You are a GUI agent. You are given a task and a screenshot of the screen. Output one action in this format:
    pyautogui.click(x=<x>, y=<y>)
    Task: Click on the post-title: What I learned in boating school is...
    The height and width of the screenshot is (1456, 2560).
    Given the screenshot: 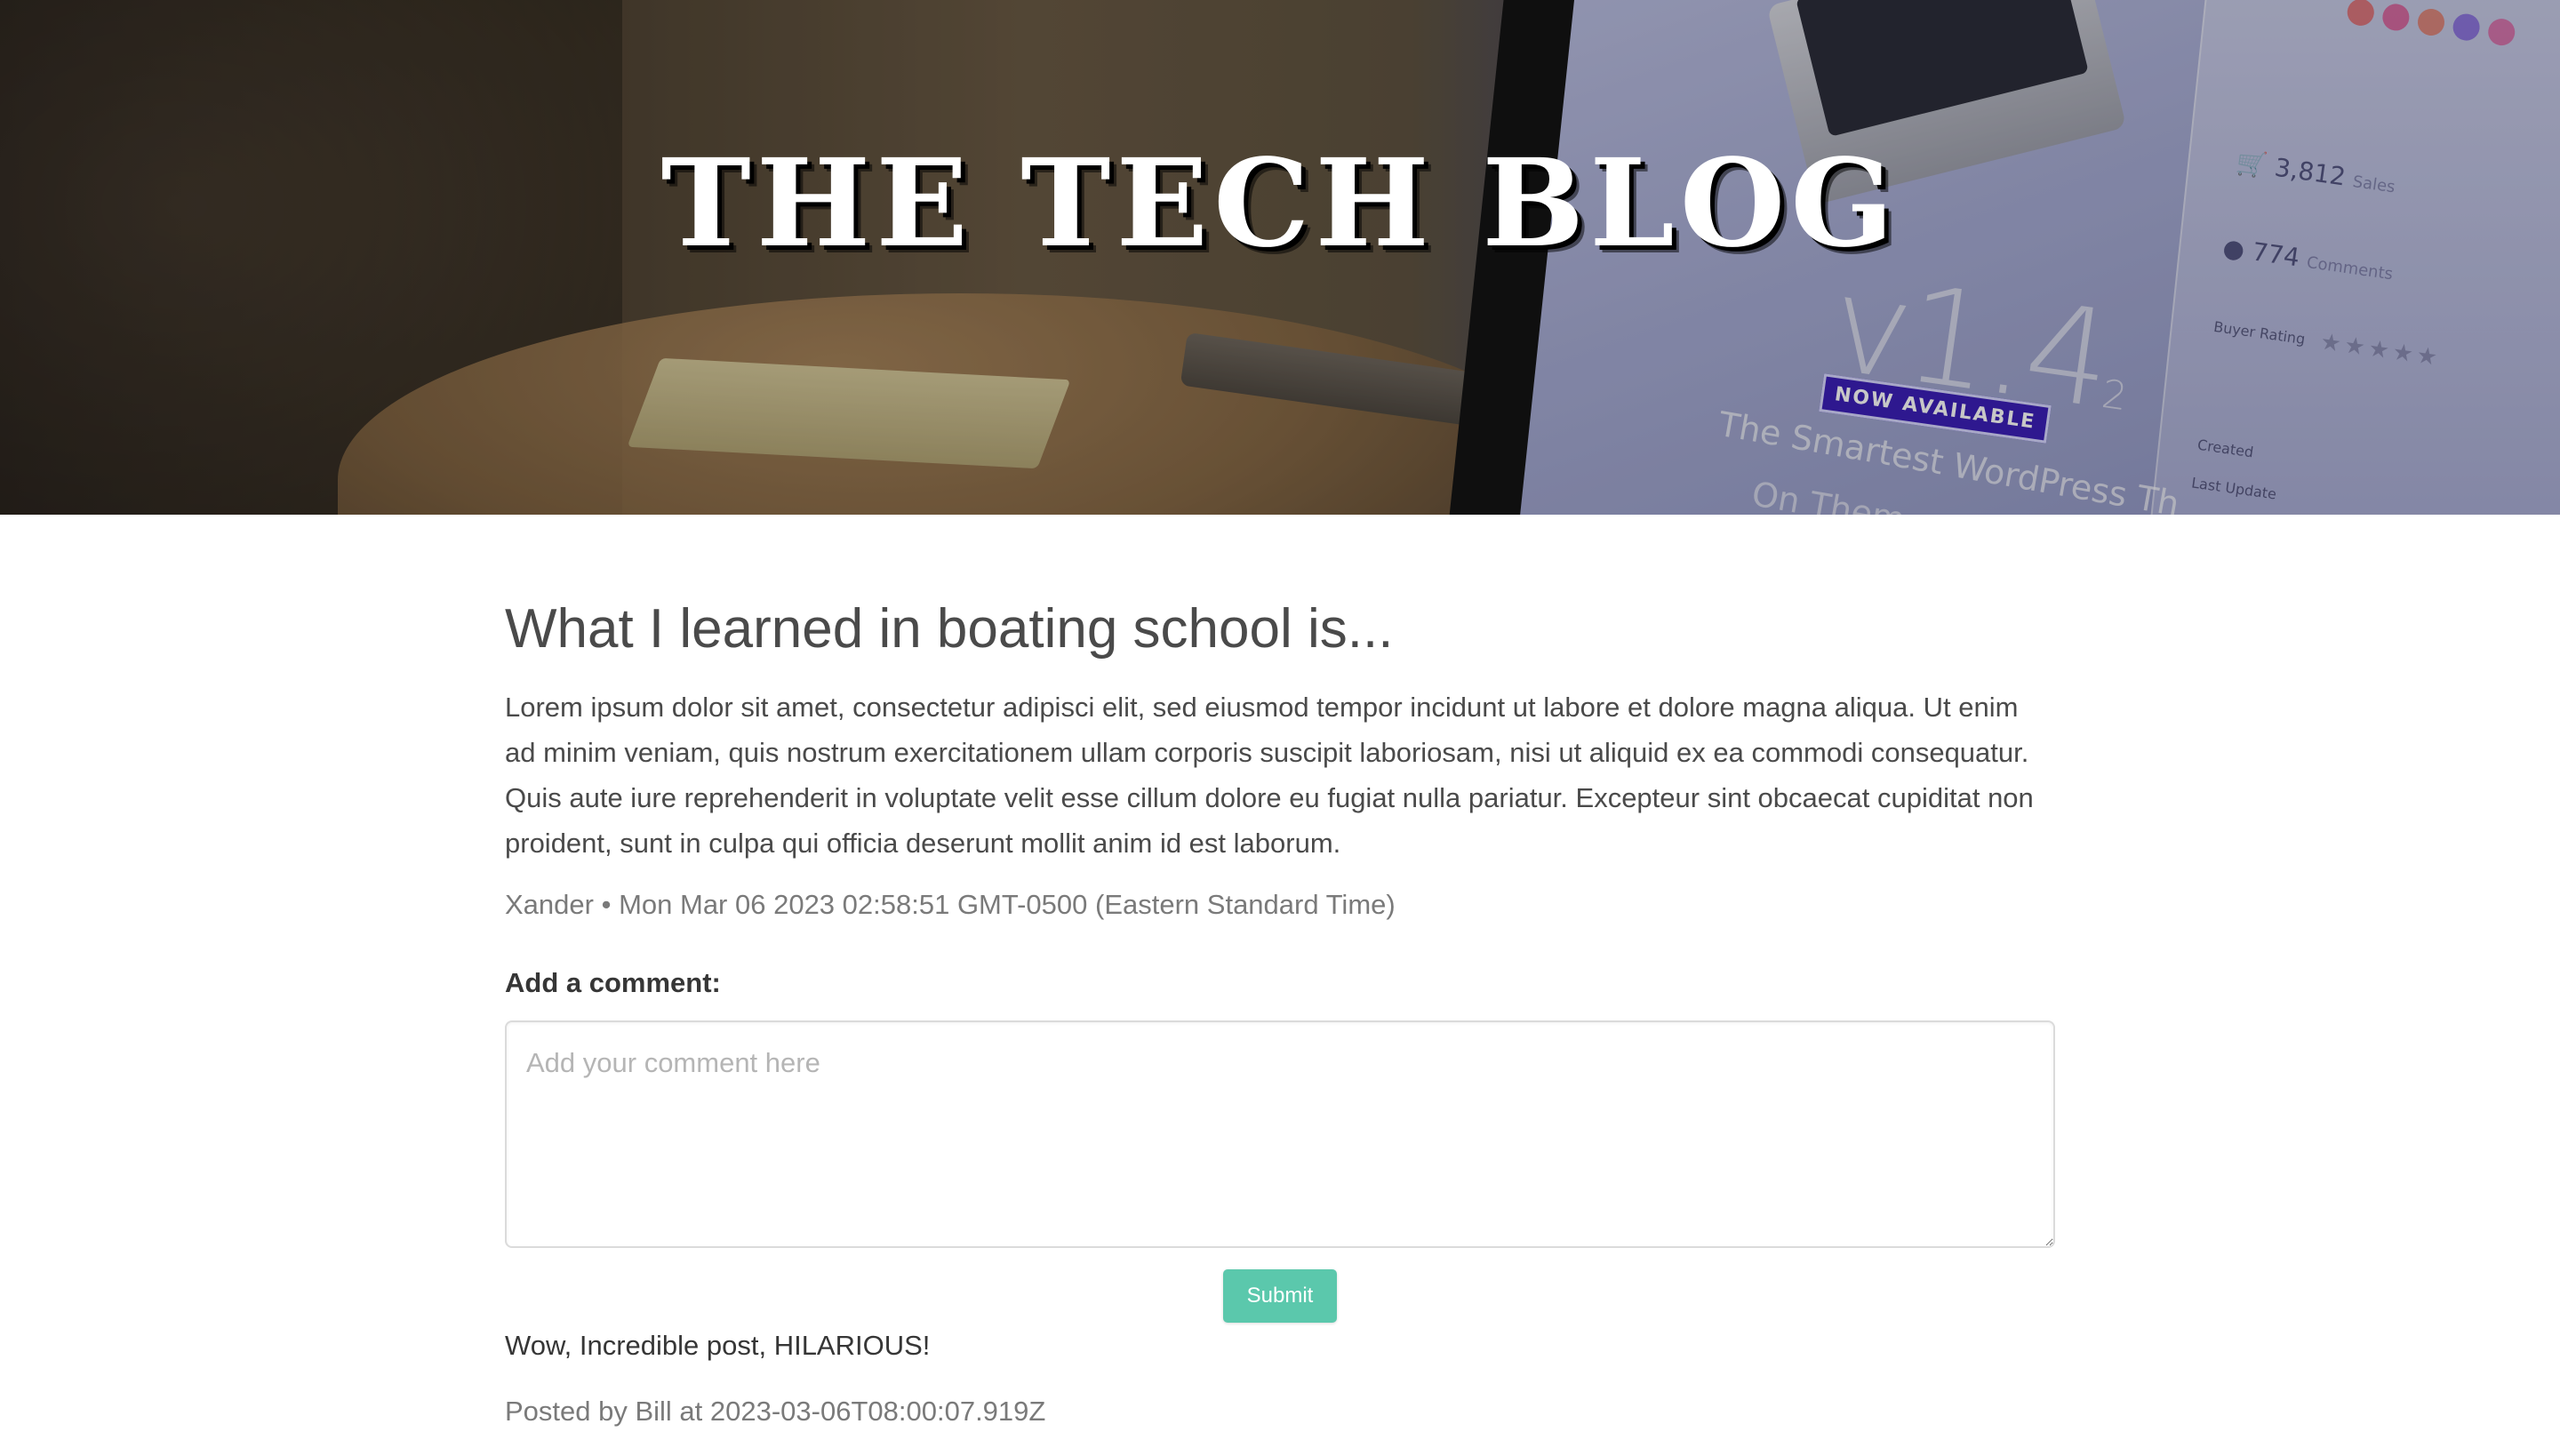 What is the action you would take?
    pyautogui.click(x=949, y=629)
    